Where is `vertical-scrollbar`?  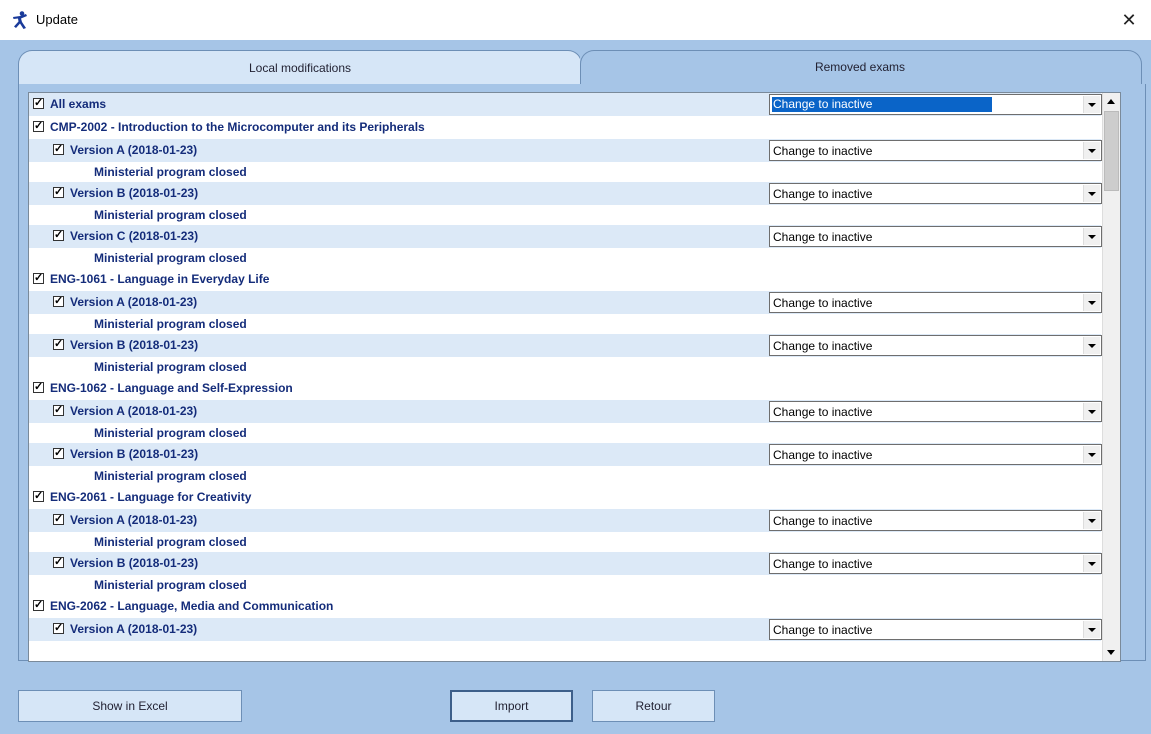 vertical-scrollbar is located at coordinates (1111, 377).